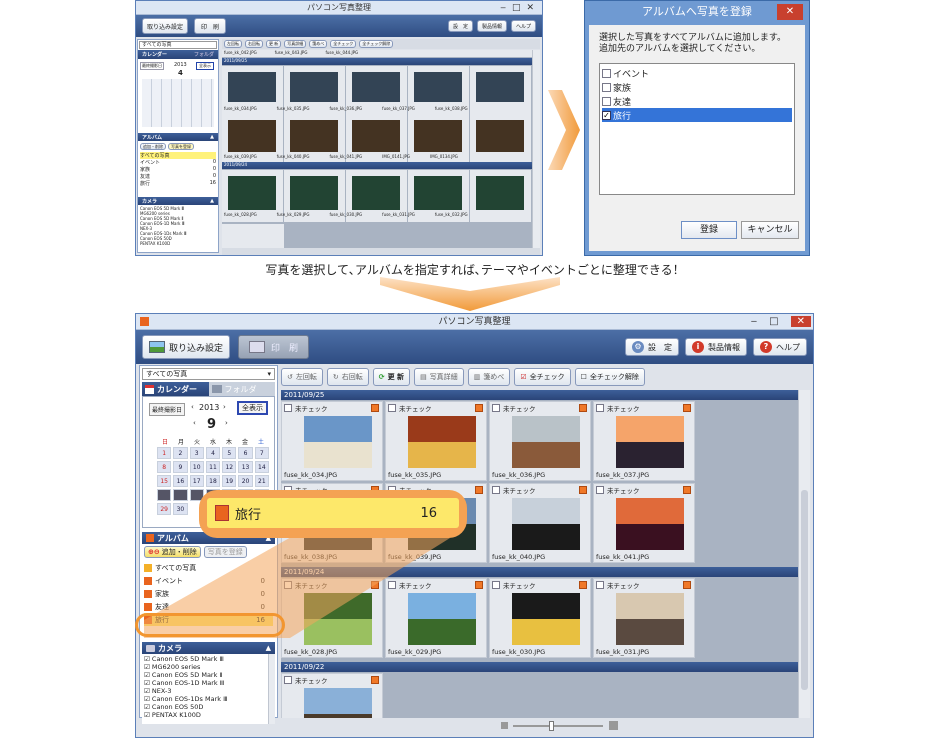 Image resolution: width=948 pixels, height=740 pixels. Describe the element at coordinates (178, 54) in the screenshot. I see `top-calendar-tab: カレンダー フォルダ` at that location.